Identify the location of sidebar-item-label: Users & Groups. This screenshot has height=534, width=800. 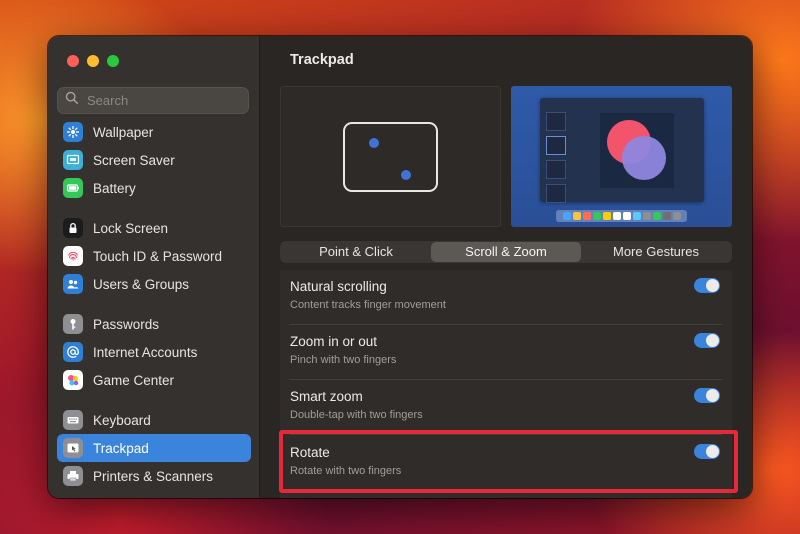
(141, 284).